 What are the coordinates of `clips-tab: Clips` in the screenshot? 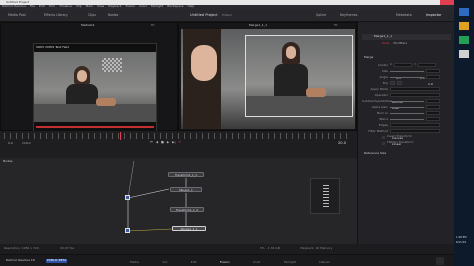 It's located at (92, 15).